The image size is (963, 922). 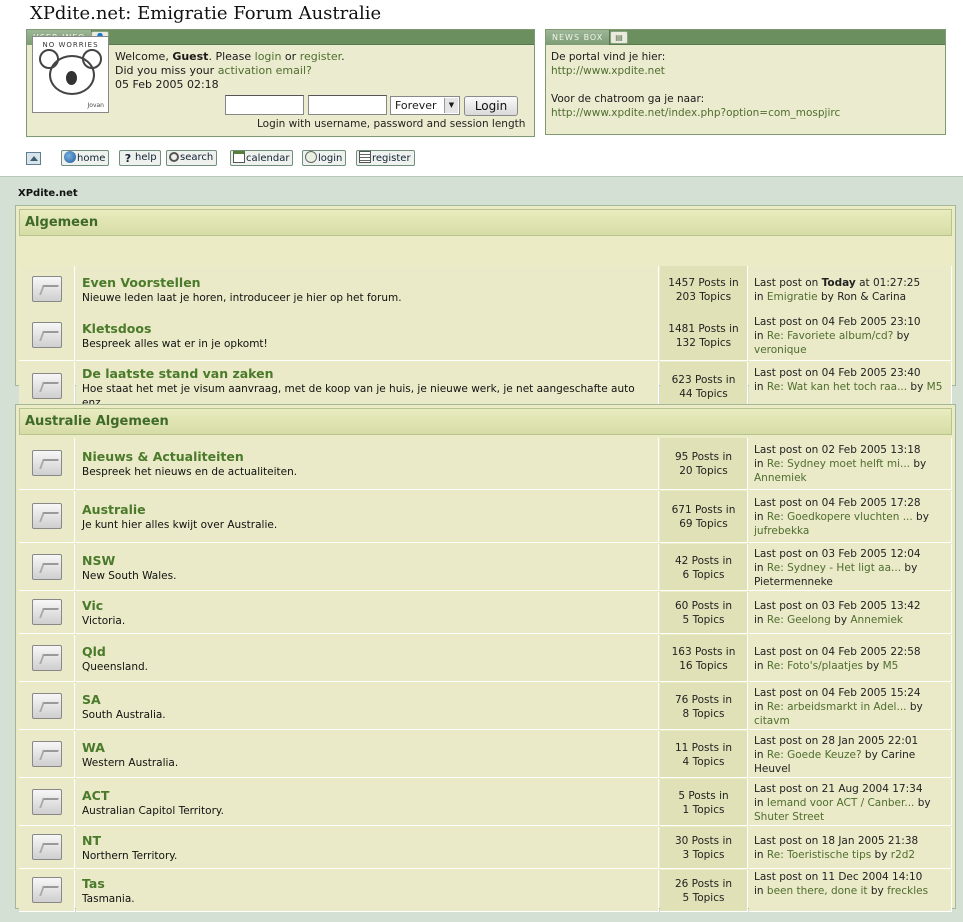 What do you see at coordinates (175, 344) in the screenshot?
I see `forum-description: Bespreek alles wat er in je opkomt!` at bounding box center [175, 344].